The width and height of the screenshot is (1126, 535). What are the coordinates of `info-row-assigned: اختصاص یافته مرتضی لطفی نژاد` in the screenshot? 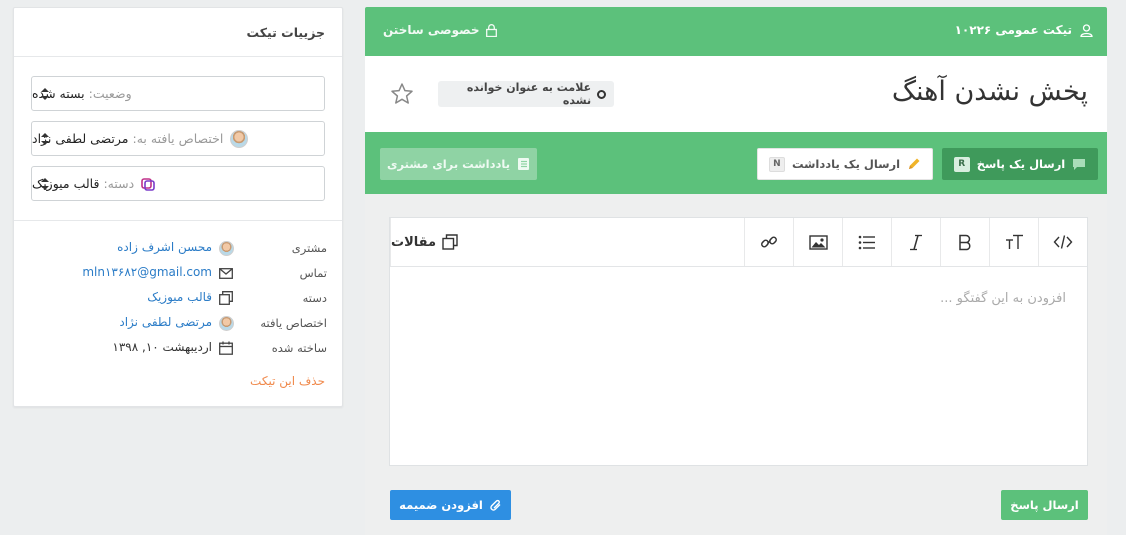 It's located at (179, 323).